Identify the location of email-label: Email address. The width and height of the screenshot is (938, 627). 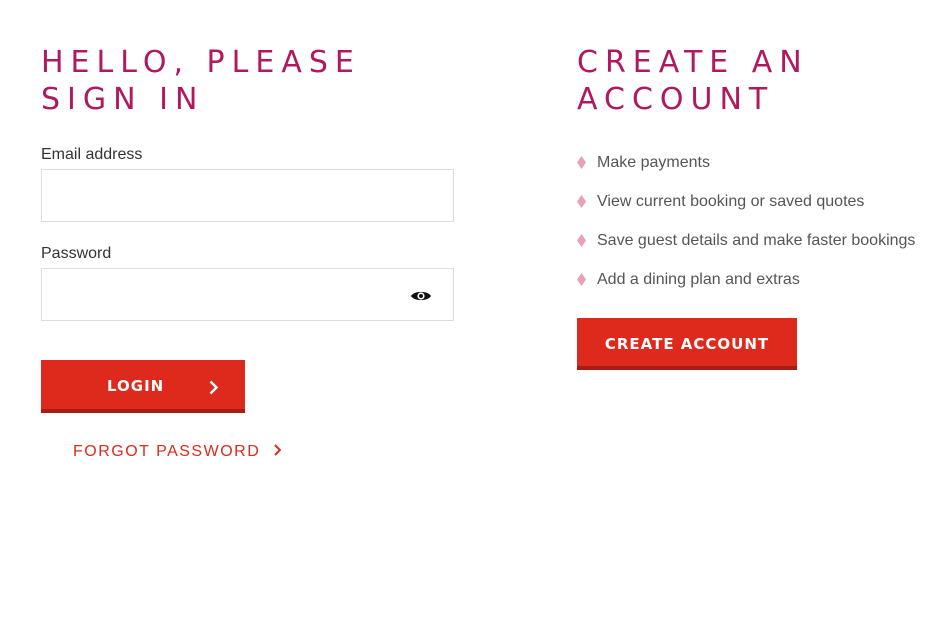
(92, 154).